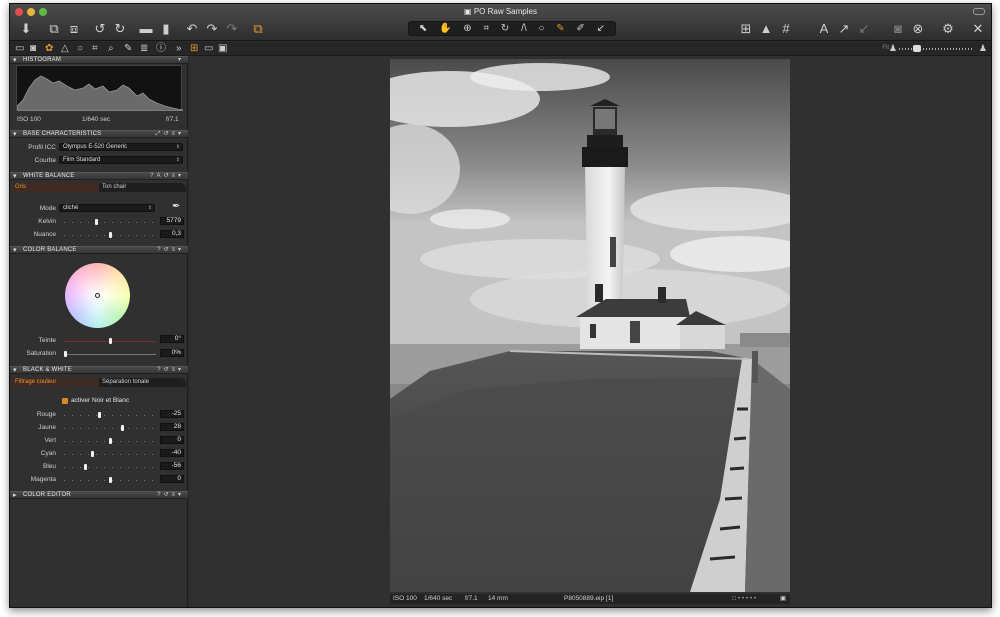 The height and width of the screenshot is (617, 1000). Describe the element at coordinates (601, 28) in the screenshot. I see `picker-icon: ↙` at that location.